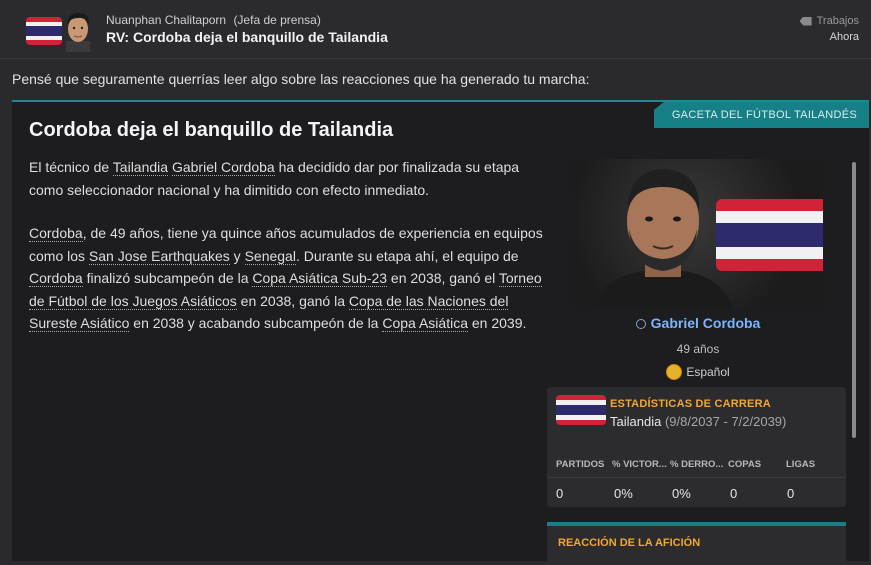  I want to click on text-segment: y, so click(237, 255).